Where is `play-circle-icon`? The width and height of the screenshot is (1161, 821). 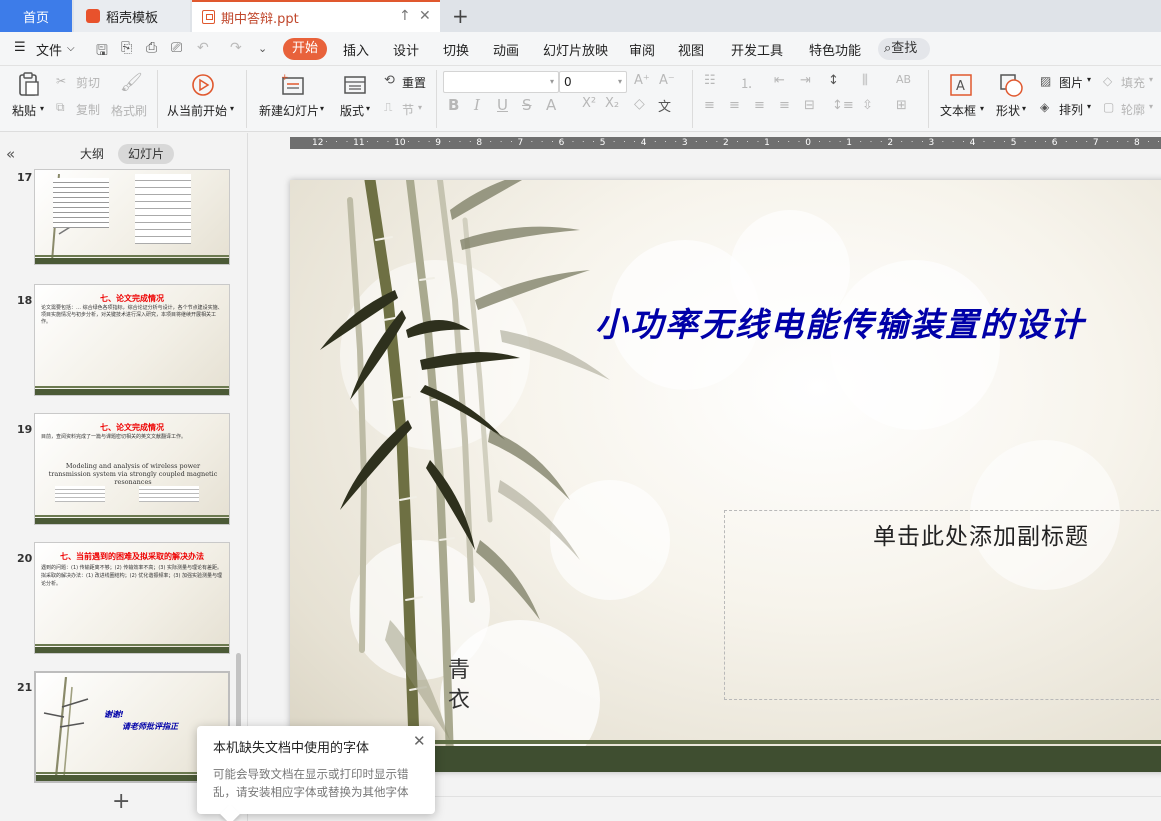
play-circle-icon is located at coordinates (203, 85).